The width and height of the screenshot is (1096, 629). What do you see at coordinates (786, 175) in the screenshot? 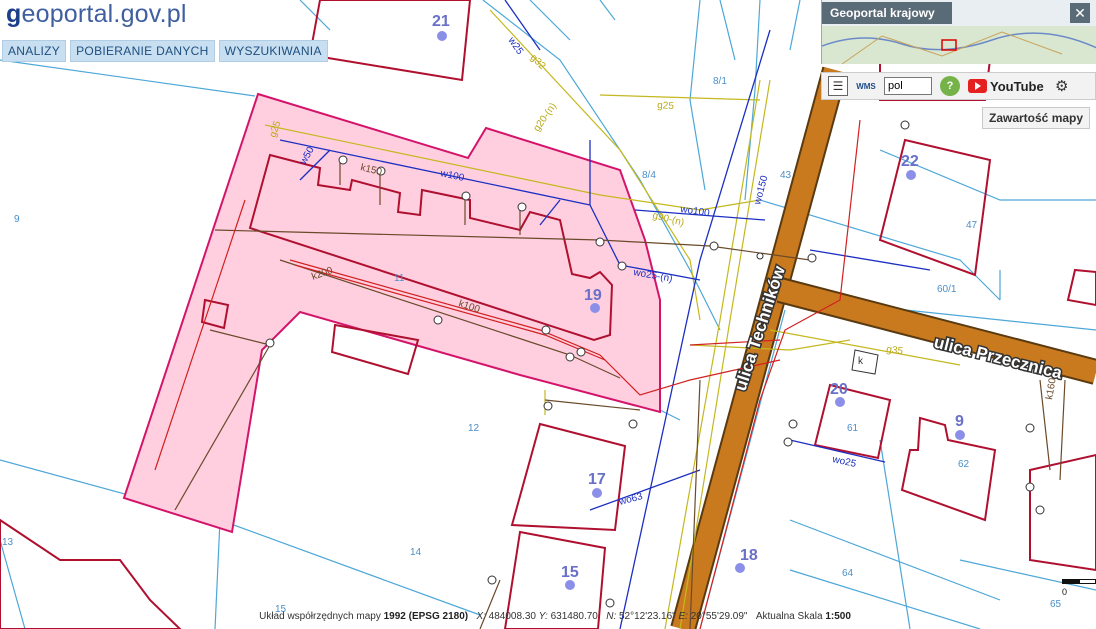
I see `parcel-number: 43` at bounding box center [786, 175].